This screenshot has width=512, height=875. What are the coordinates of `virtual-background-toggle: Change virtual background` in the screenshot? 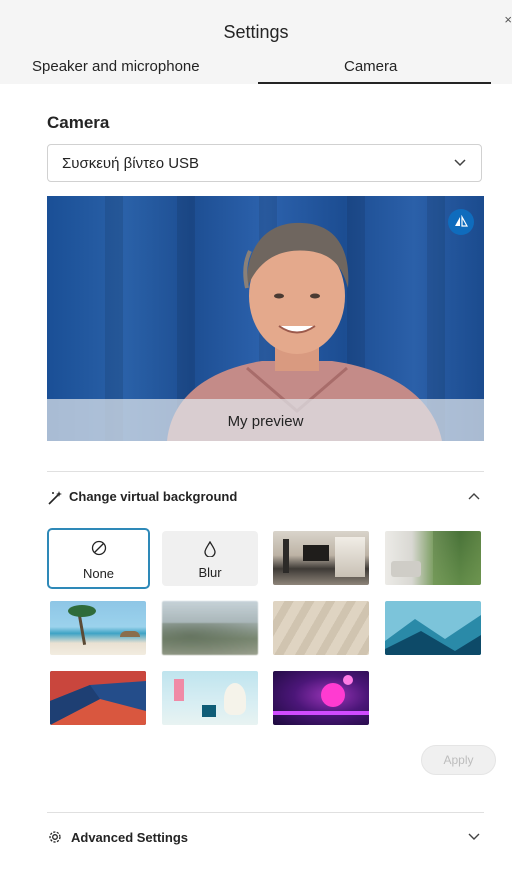 It's located at (265, 498).